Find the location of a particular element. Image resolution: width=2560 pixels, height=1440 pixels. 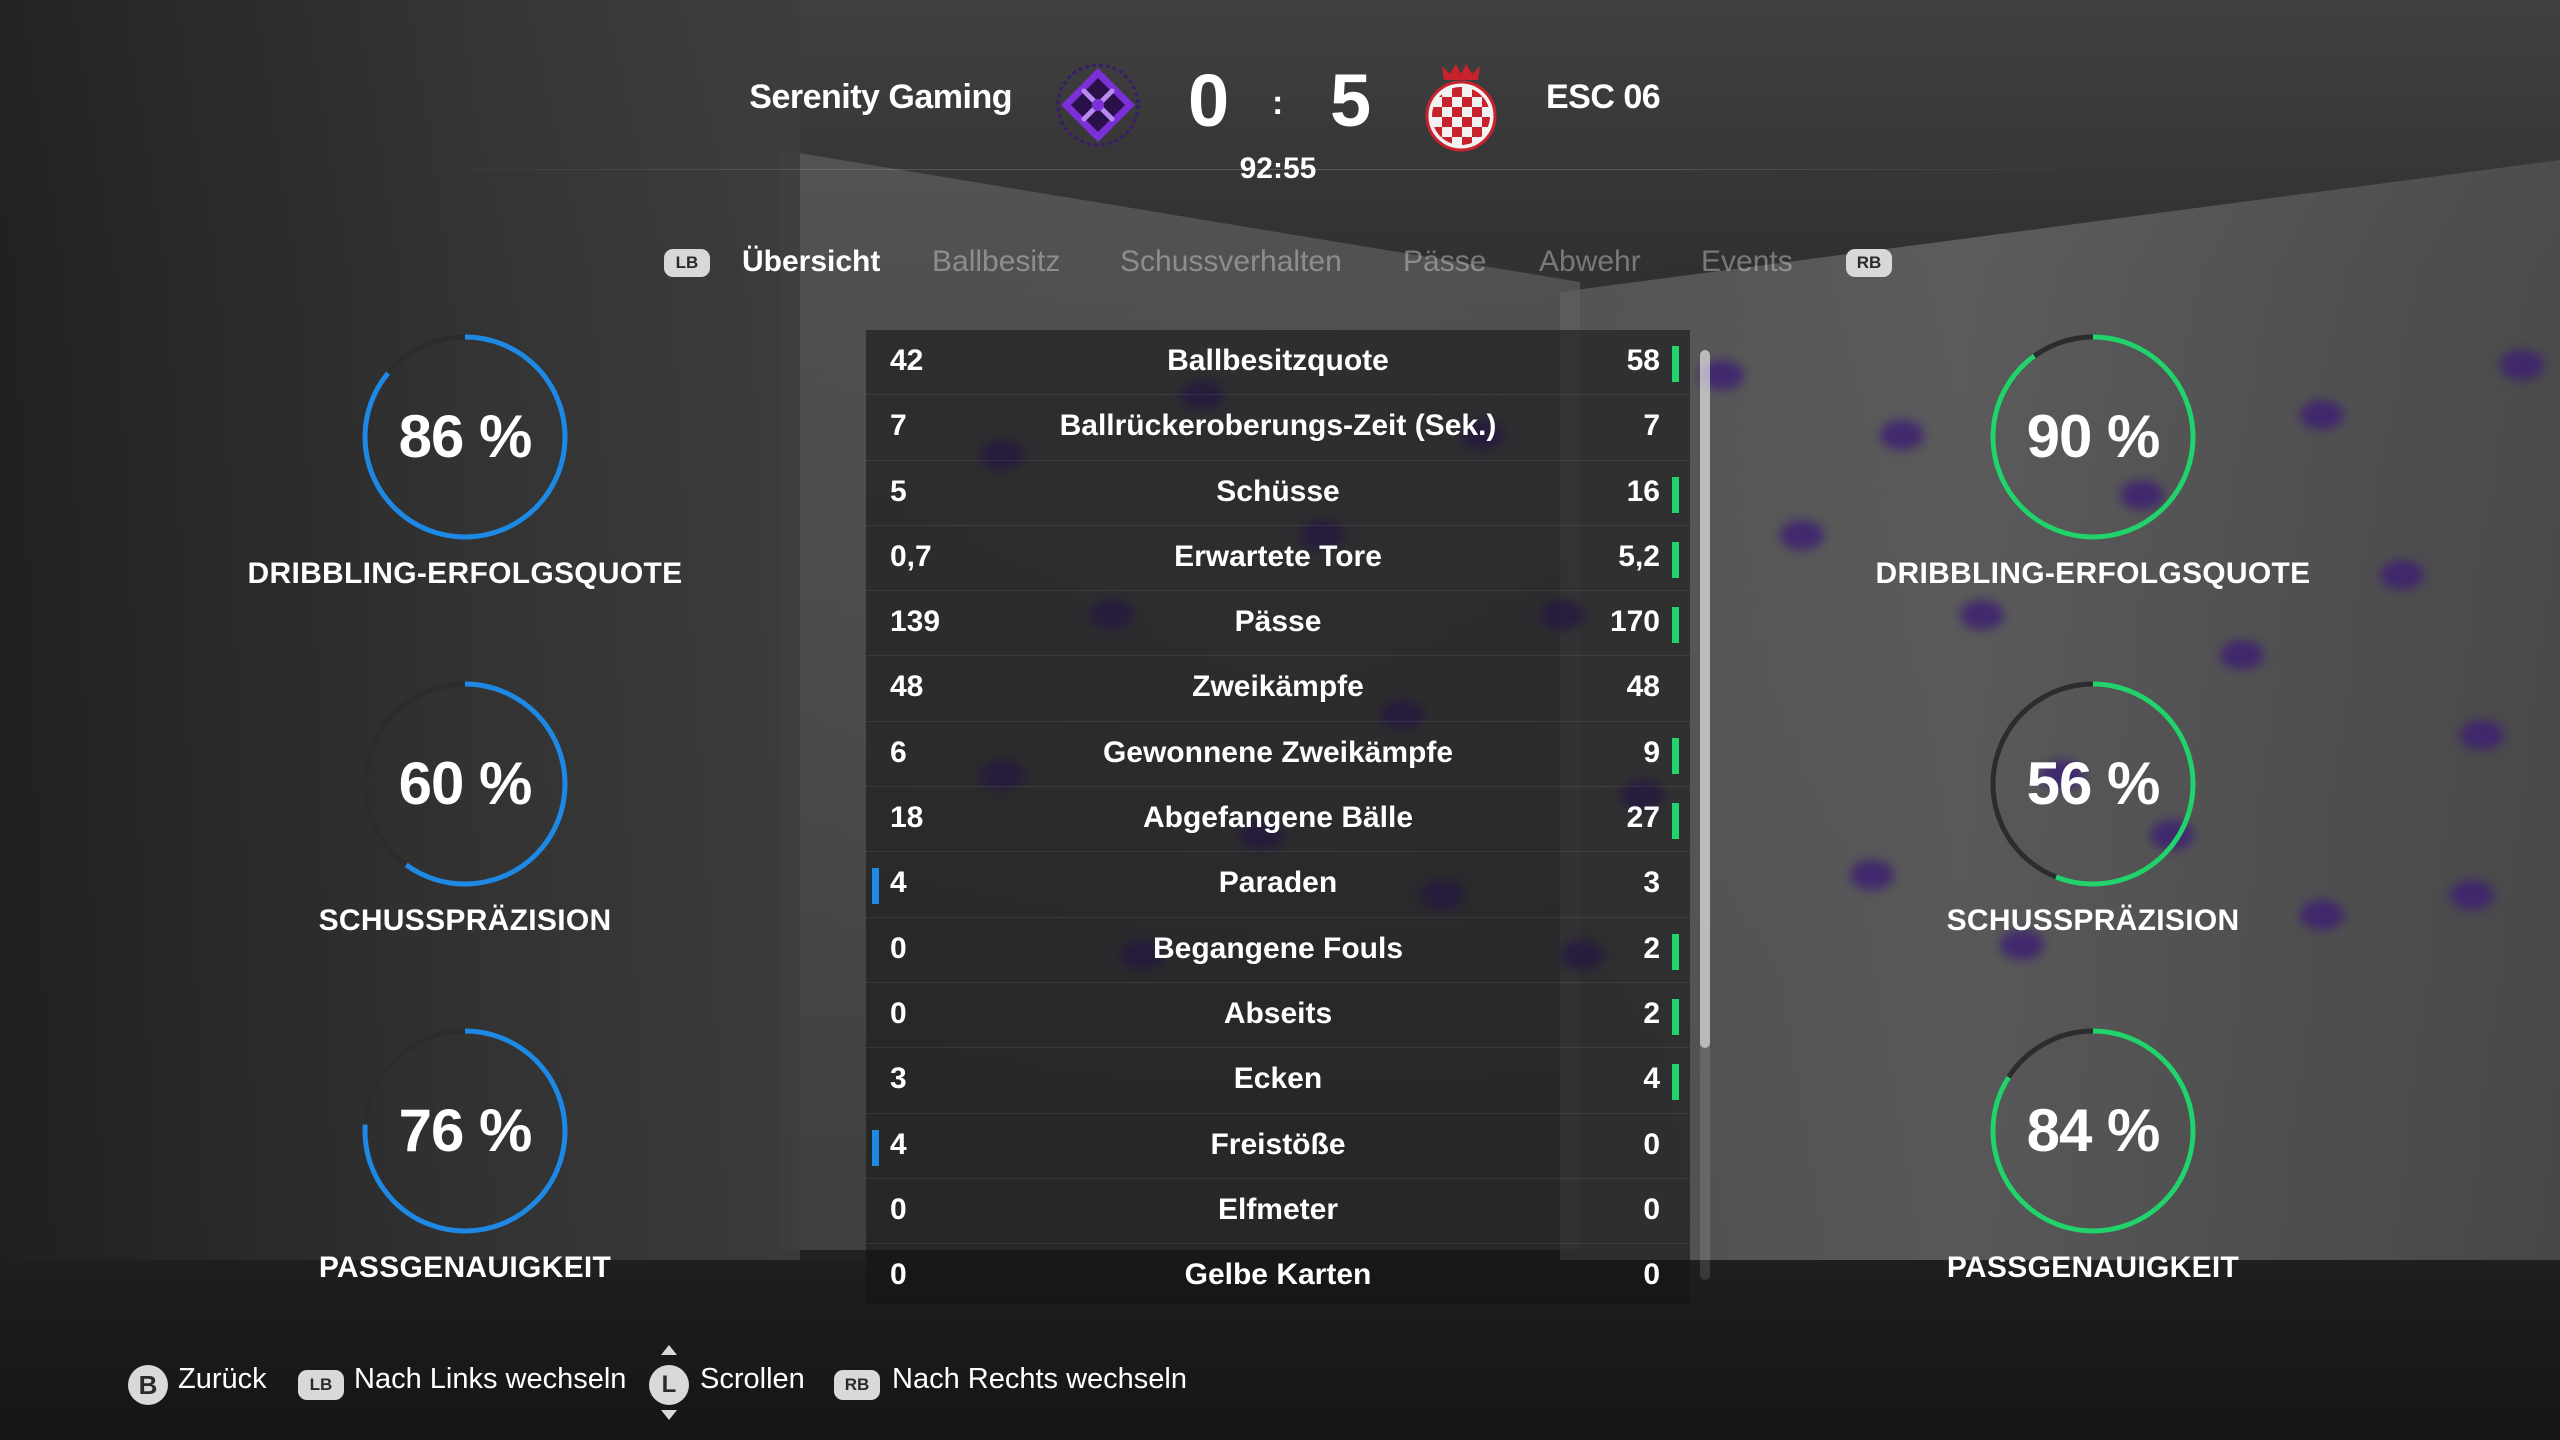

away-score: 5 is located at coordinates (1351, 100).